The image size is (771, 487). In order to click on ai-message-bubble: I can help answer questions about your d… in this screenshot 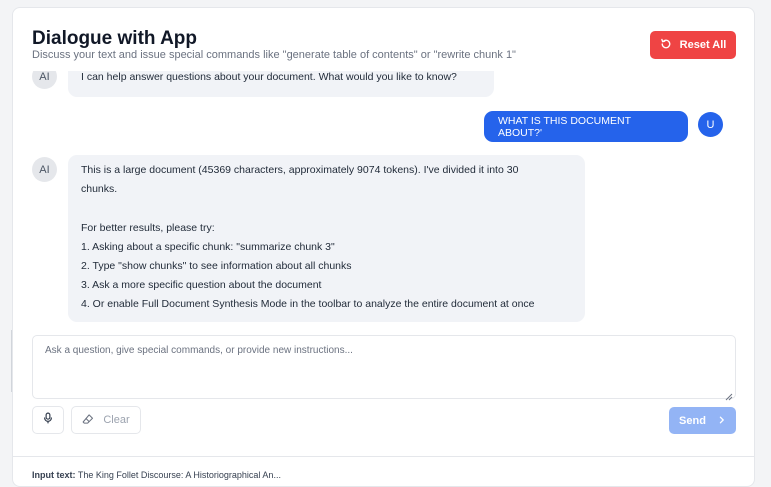, I will do `click(281, 84)`.